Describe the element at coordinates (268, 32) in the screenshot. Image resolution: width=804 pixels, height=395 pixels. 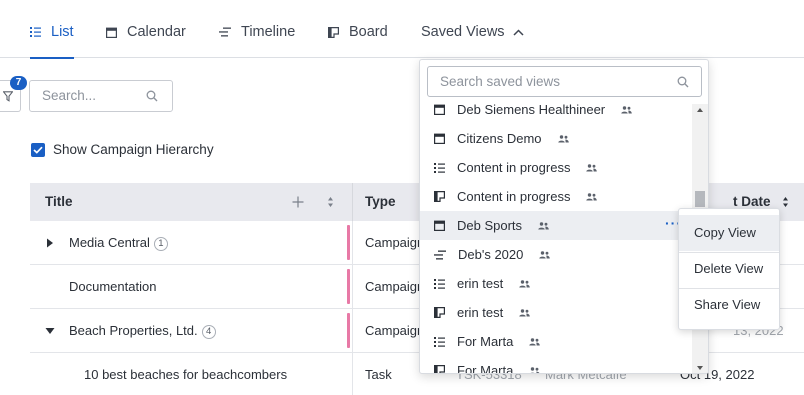
I see `tab-timeline-label: Timeline` at that location.